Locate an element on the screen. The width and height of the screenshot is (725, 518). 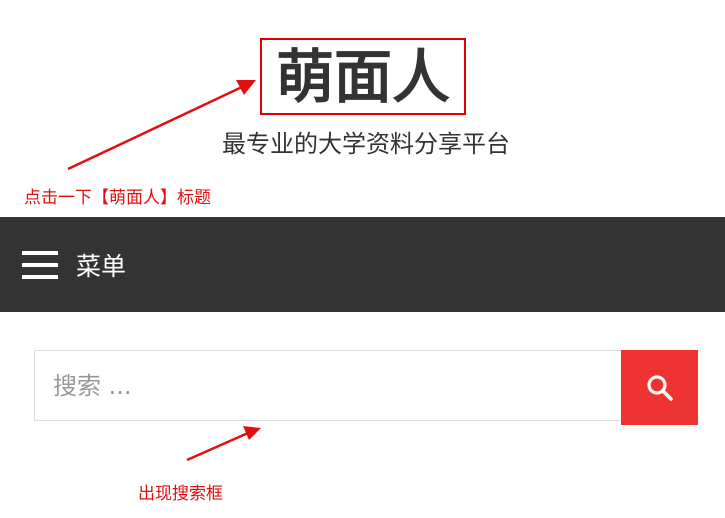
search-button is located at coordinates (659, 387).